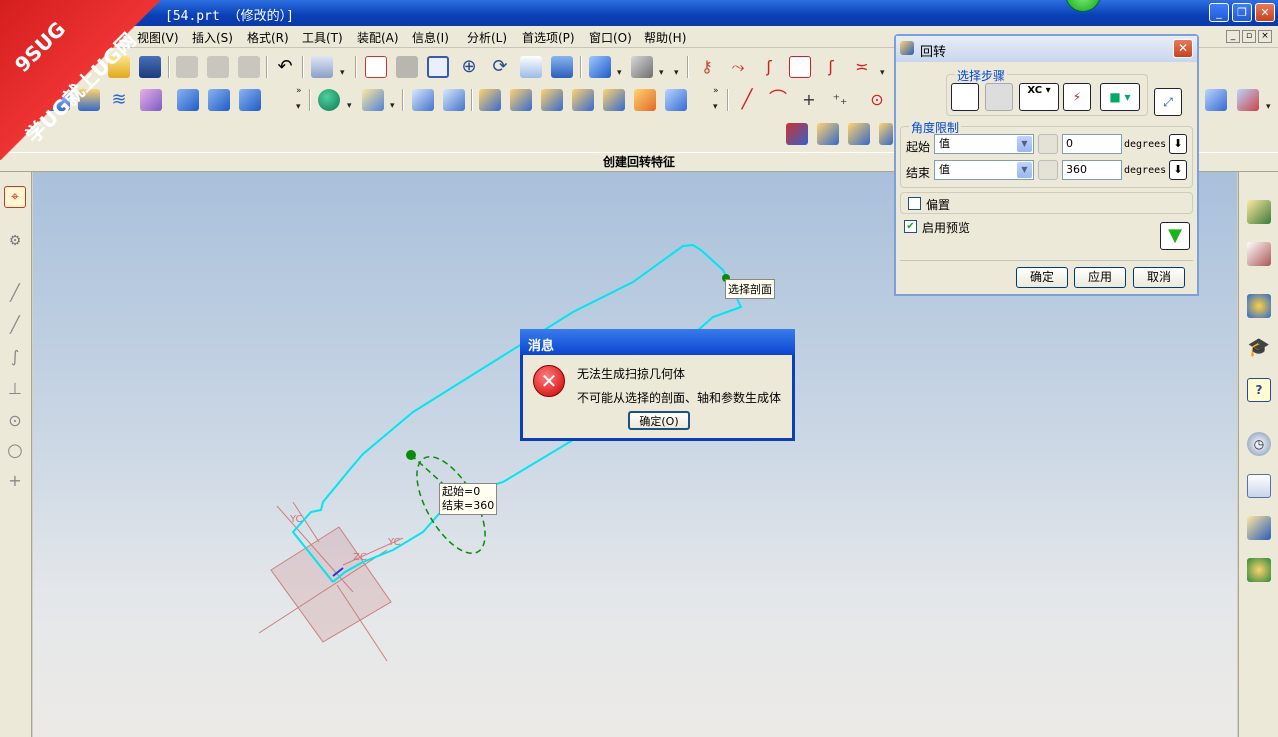  I want to click on sketch-tangent-icon: ⊥, so click(15, 389).